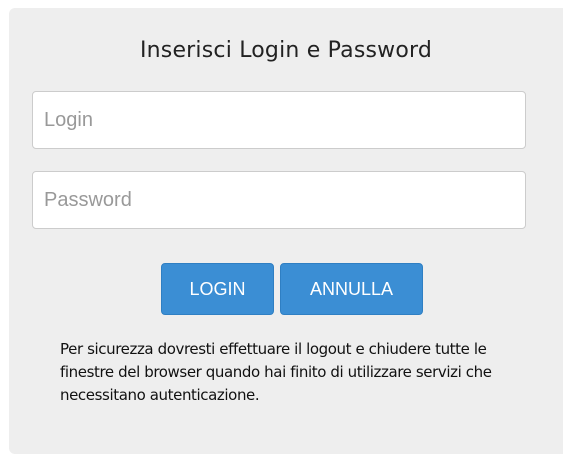  Describe the element at coordinates (279, 200) in the screenshot. I see `password-input` at that location.